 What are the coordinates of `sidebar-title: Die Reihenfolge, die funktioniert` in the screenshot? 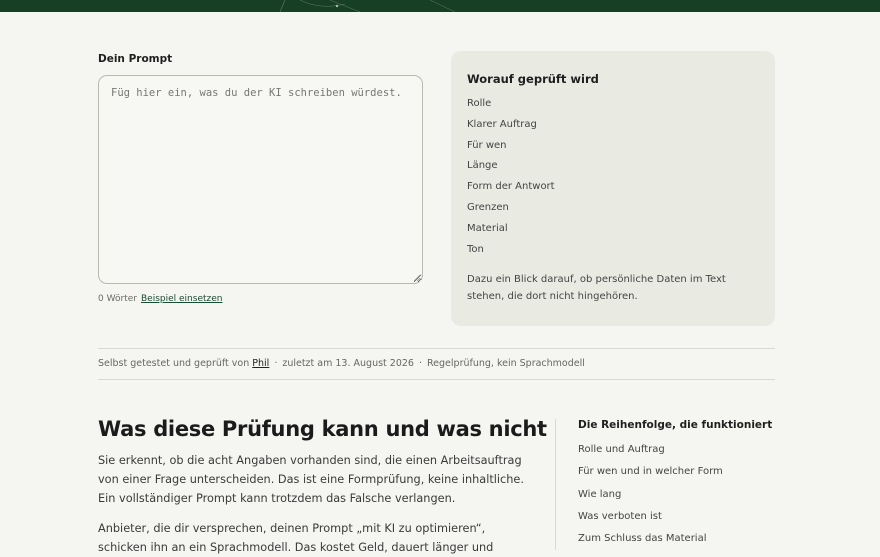 It's located at (675, 425).